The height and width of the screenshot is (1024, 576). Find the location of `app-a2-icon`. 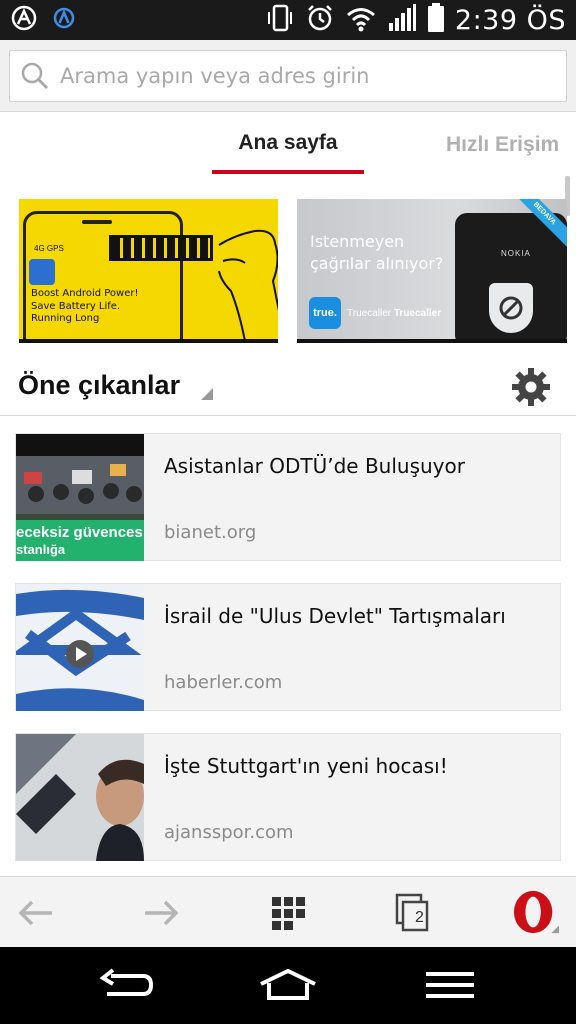

app-a2-icon is located at coordinates (64, 20).